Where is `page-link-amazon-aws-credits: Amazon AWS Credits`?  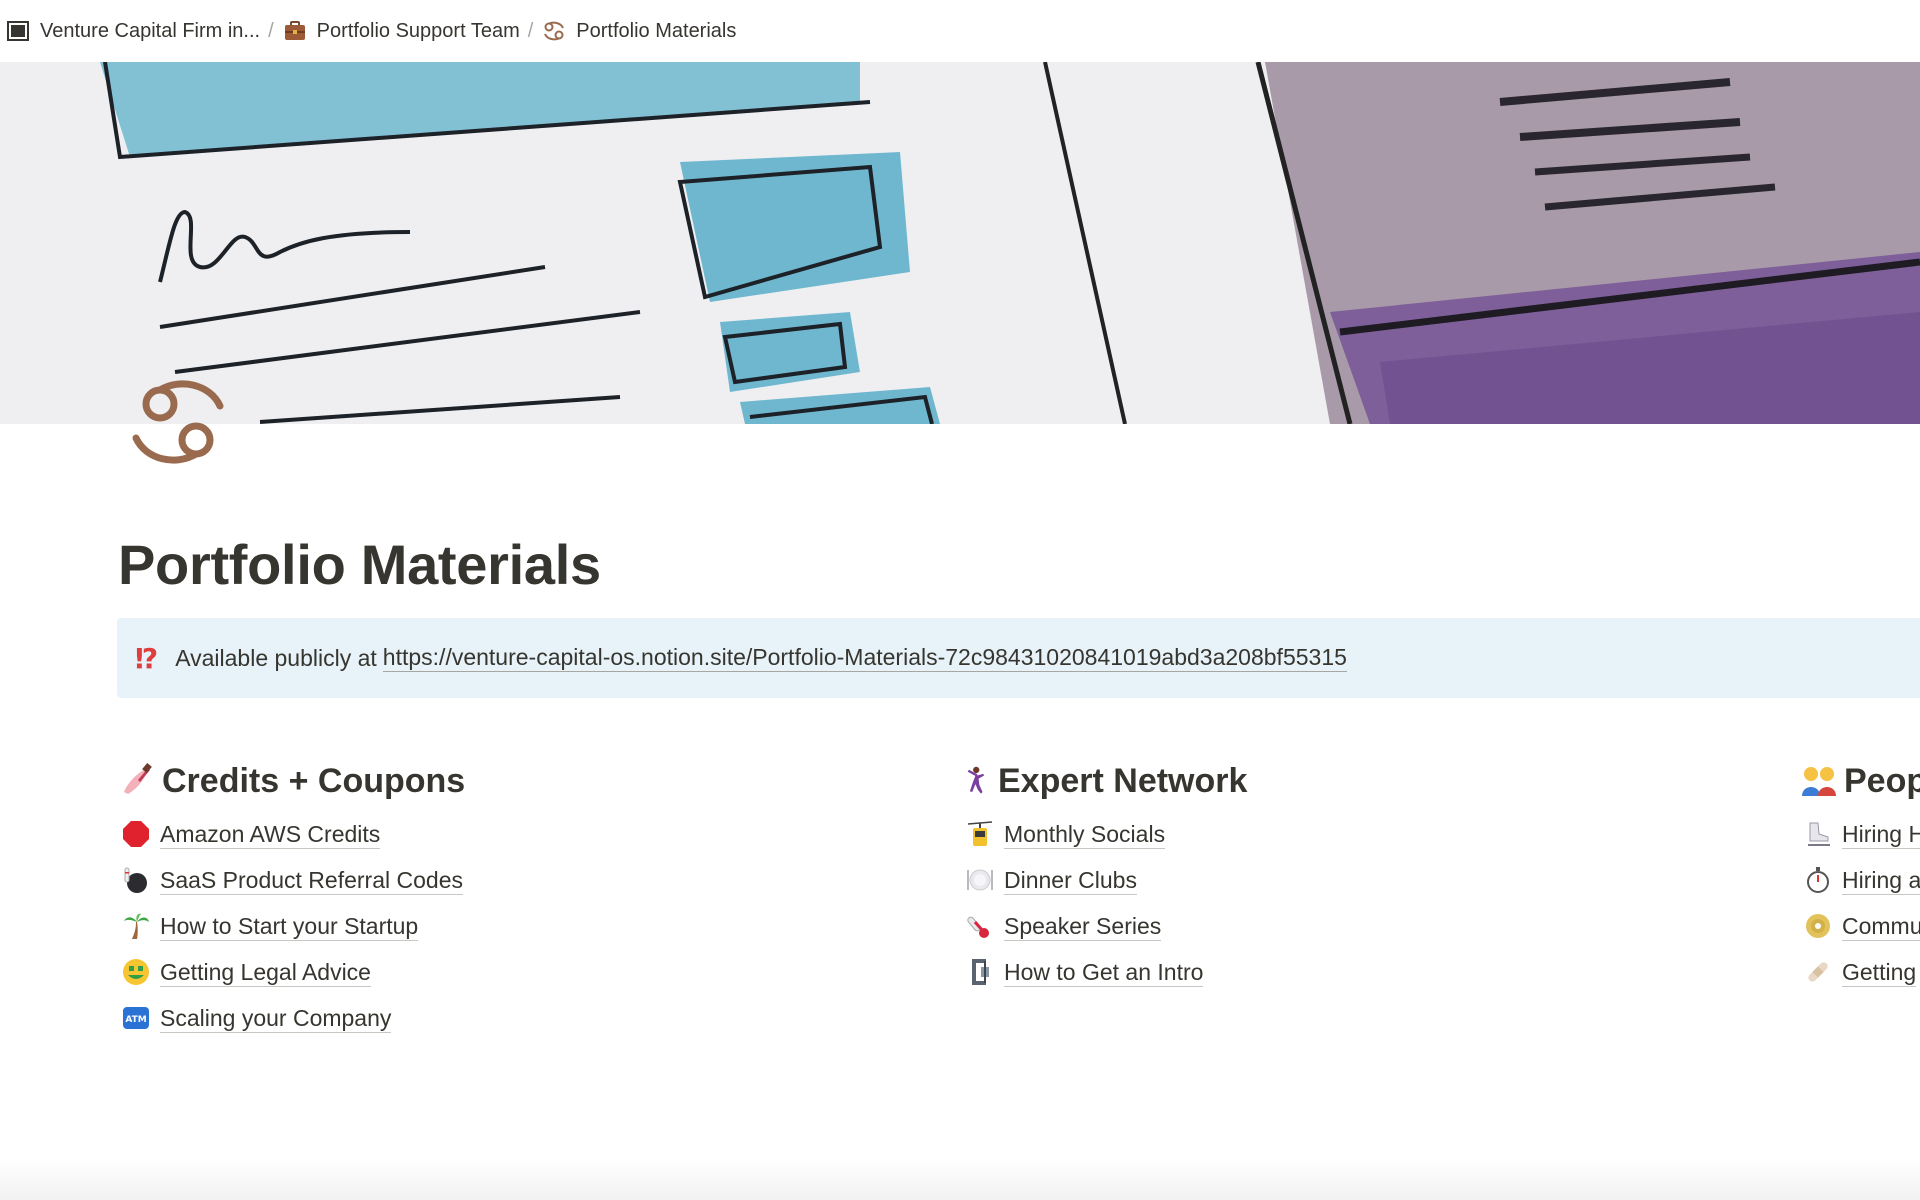
page-link-amazon-aws-credits: Amazon AWS Credits is located at coordinates (291, 834).